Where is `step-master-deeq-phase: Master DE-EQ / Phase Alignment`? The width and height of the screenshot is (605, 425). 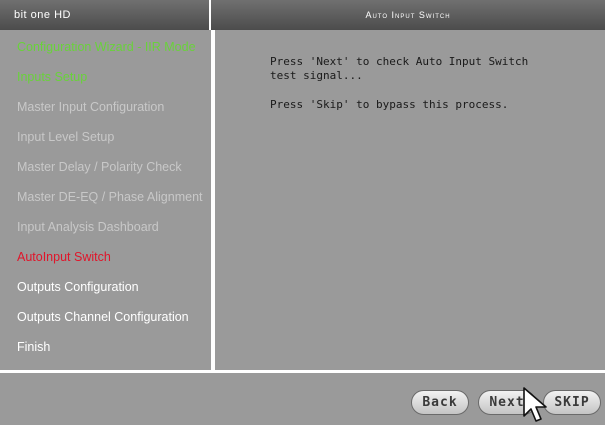
step-master-deeq-phase: Master DE-EQ / Phase Alignment is located at coordinates (110, 197).